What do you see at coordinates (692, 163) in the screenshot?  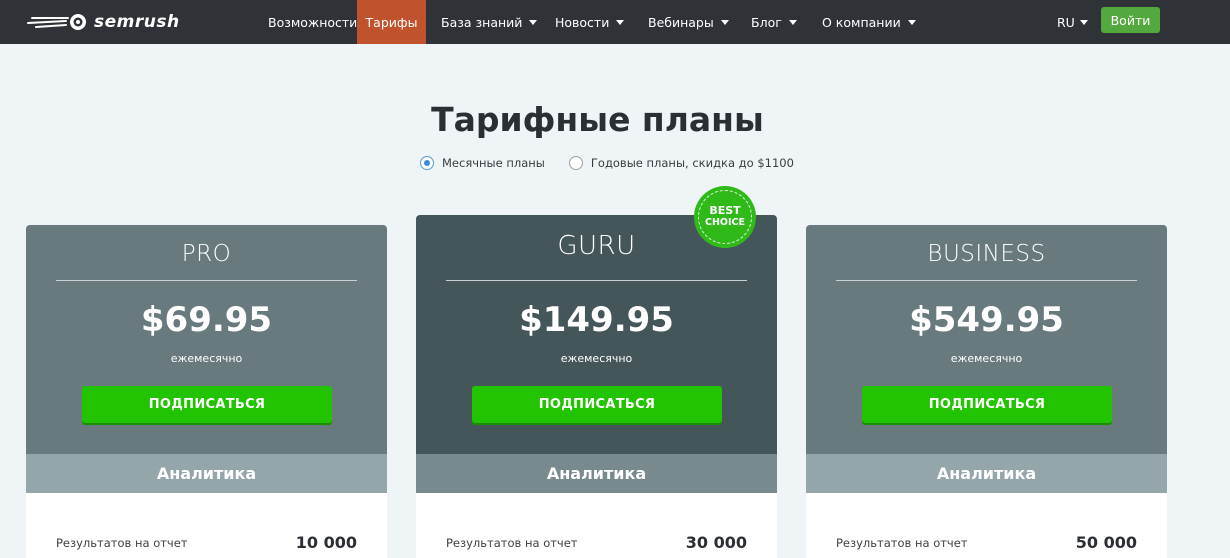 I see `radio-annual-label: Годовые планы, скидка до $1100` at bounding box center [692, 163].